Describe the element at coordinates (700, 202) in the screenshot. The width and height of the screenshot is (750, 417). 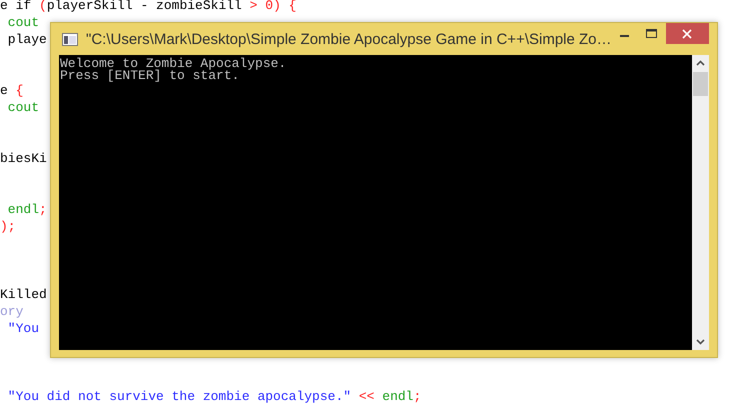
I see `scrollbar` at that location.